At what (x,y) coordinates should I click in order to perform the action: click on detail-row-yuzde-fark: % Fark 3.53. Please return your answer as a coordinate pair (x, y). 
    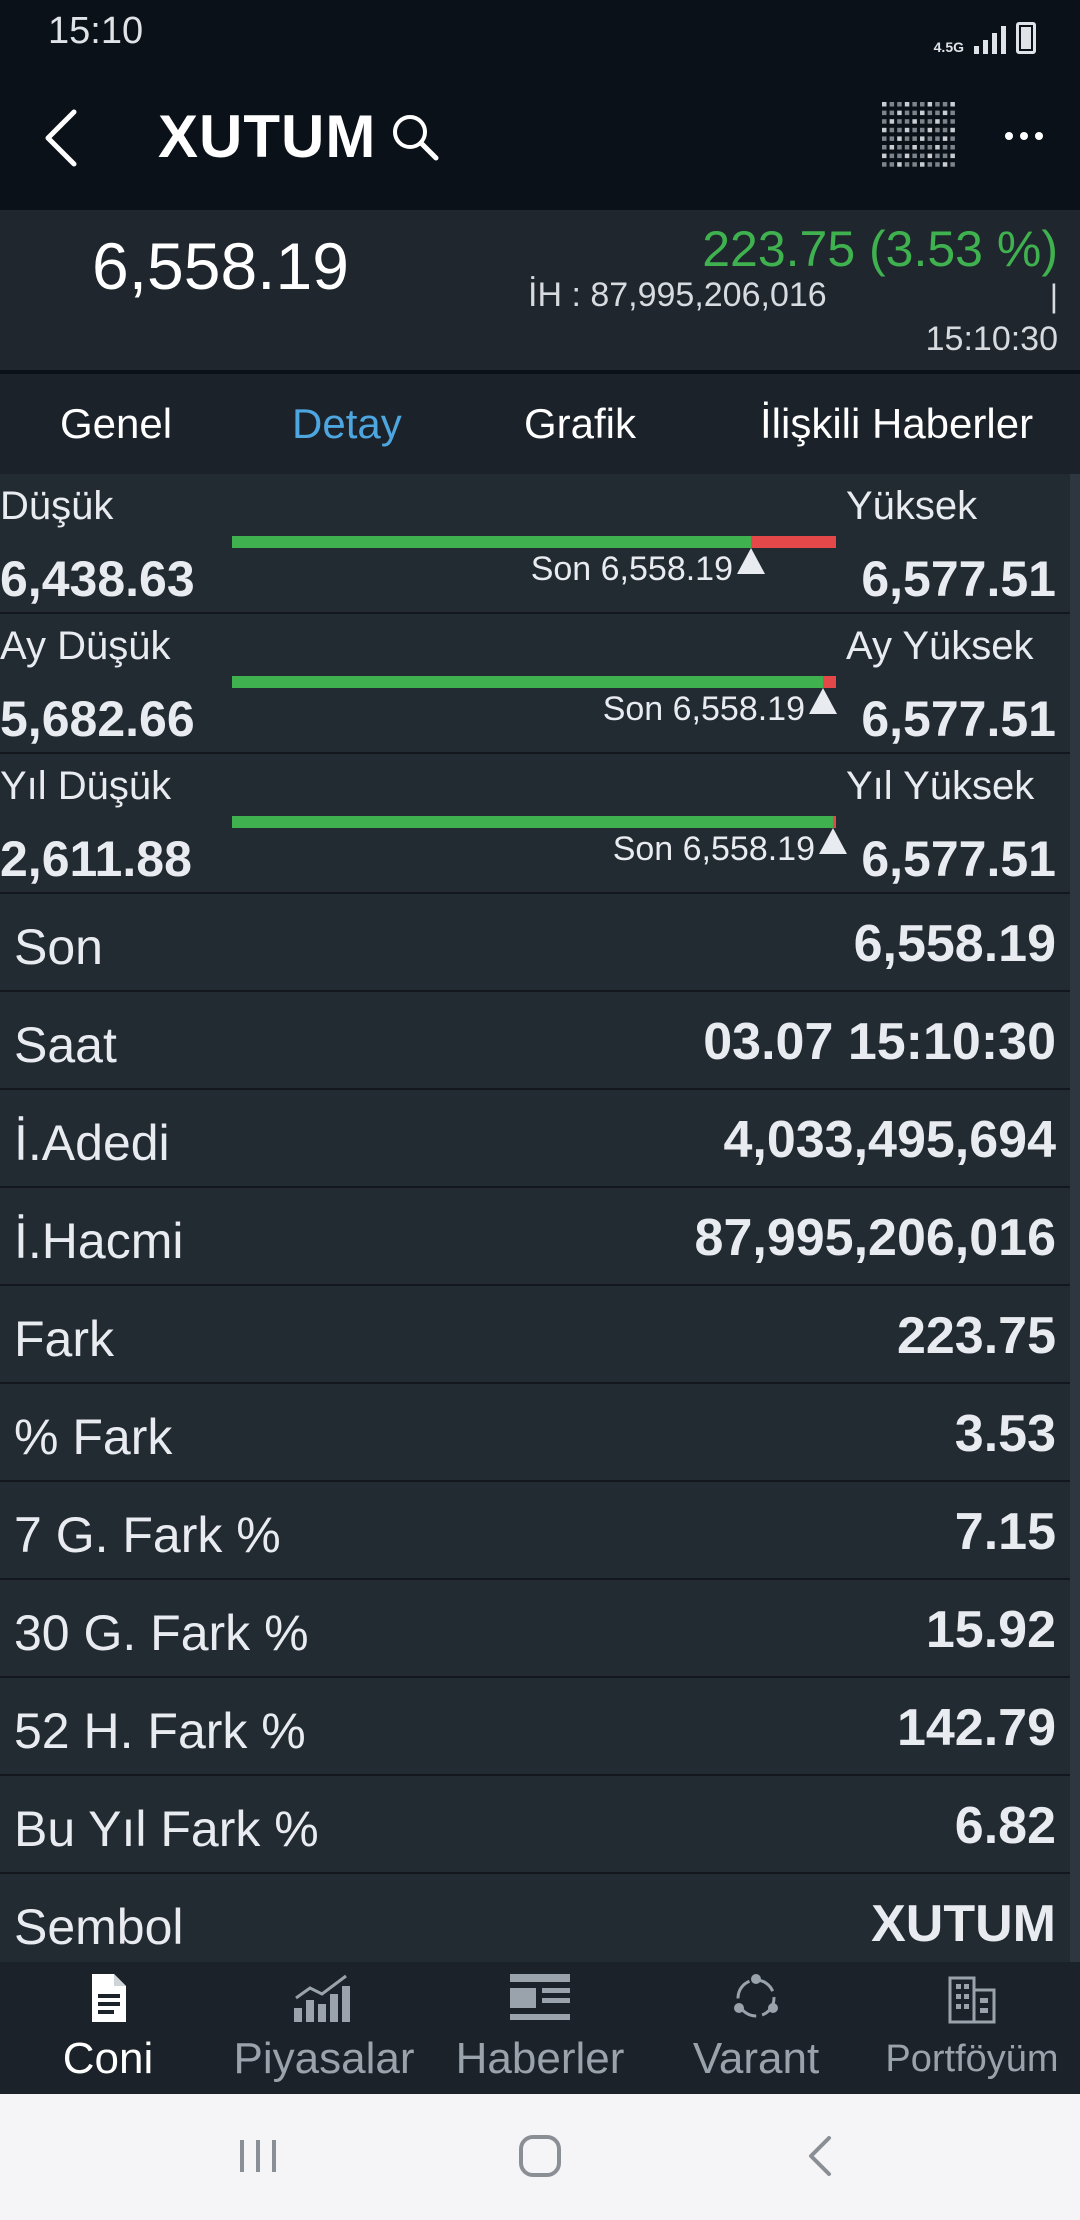
    Looking at the image, I should click on (535, 1433).